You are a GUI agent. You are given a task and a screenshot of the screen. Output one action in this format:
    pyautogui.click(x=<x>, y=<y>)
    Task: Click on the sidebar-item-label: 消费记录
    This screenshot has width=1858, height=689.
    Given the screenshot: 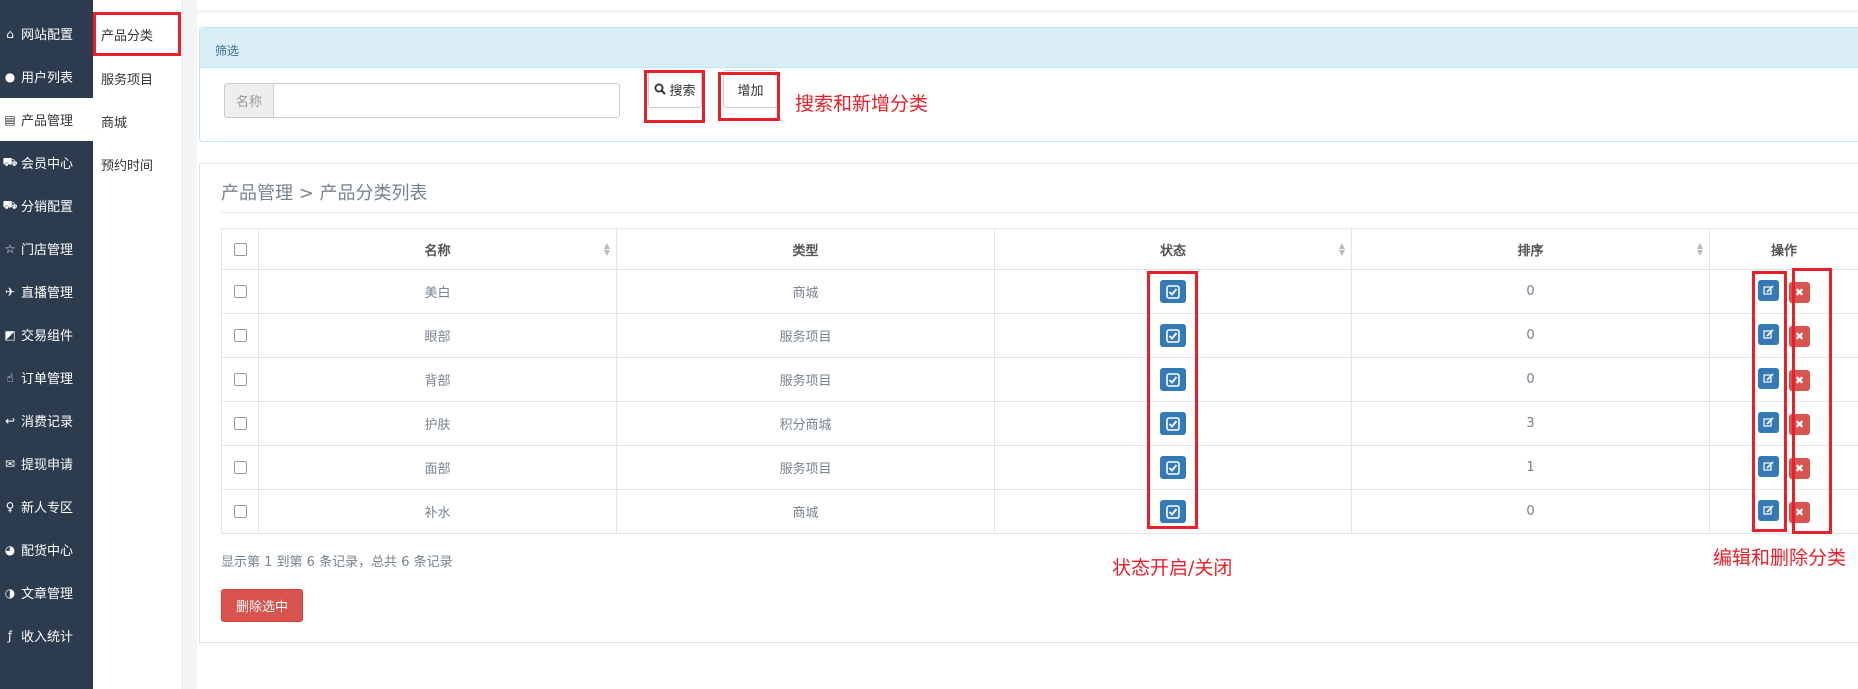 What is the action you would take?
    pyautogui.click(x=47, y=422)
    